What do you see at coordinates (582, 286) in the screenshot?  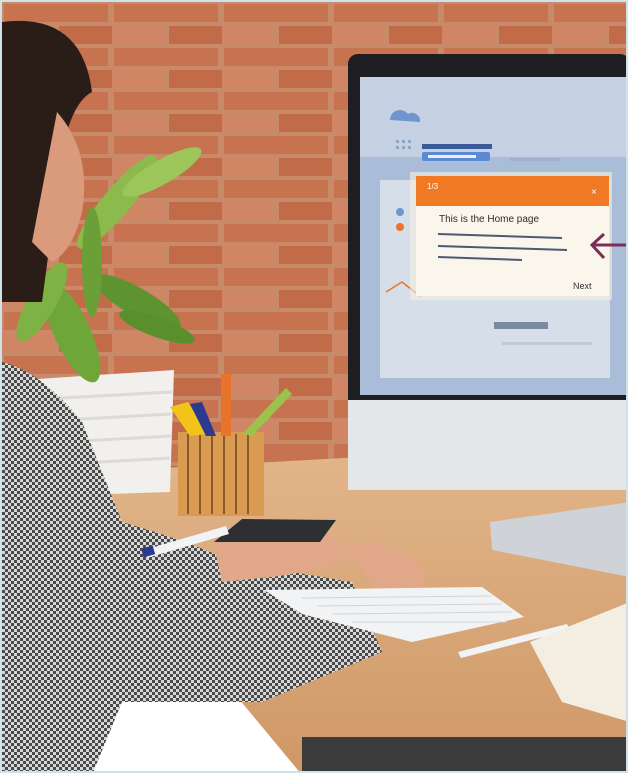 I see `next-button: Next` at bounding box center [582, 286].